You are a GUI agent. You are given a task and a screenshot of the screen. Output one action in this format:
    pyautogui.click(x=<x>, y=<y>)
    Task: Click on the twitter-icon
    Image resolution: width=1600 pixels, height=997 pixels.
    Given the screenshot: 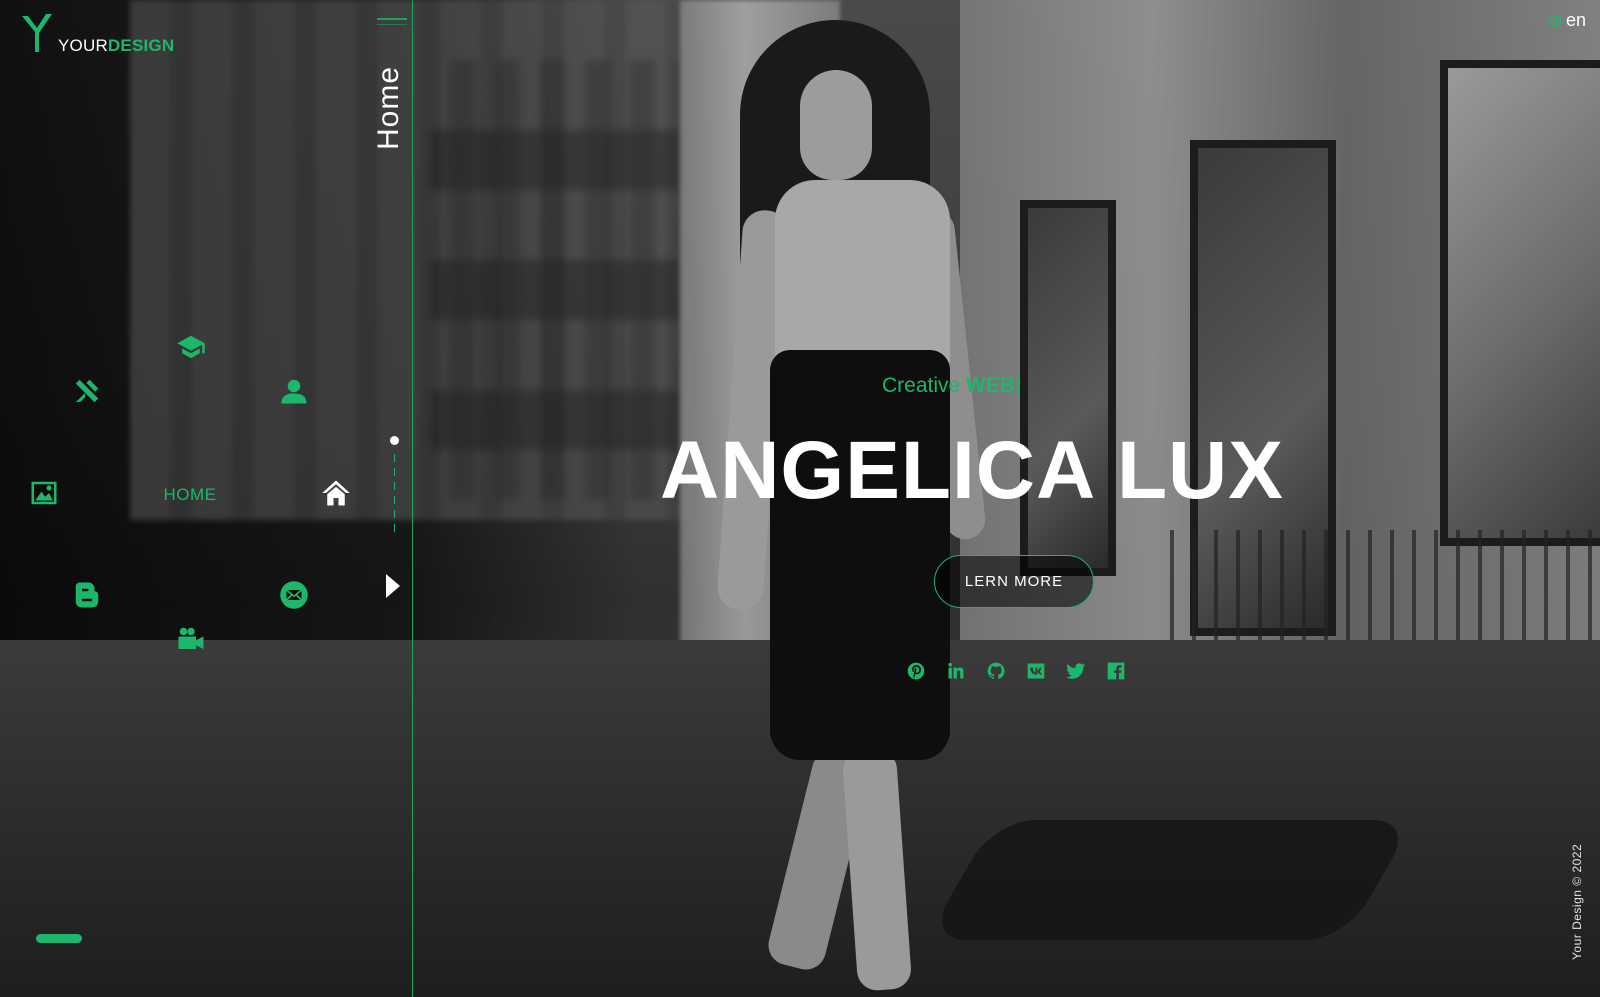 What is the action you would take?
    pyautogui.click(x=1076, y=671)
    